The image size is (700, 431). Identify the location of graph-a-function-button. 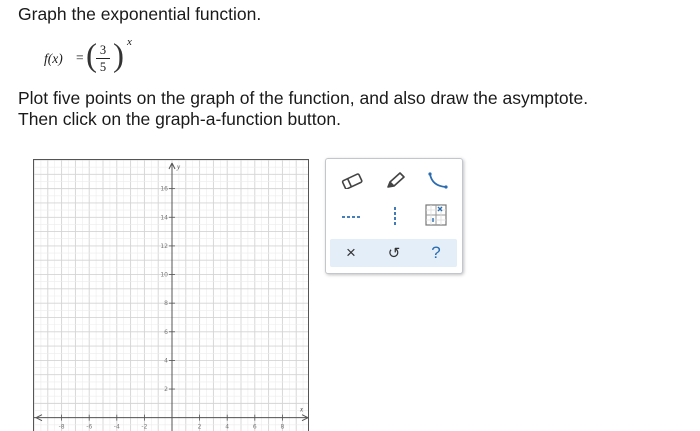
(436, 215).